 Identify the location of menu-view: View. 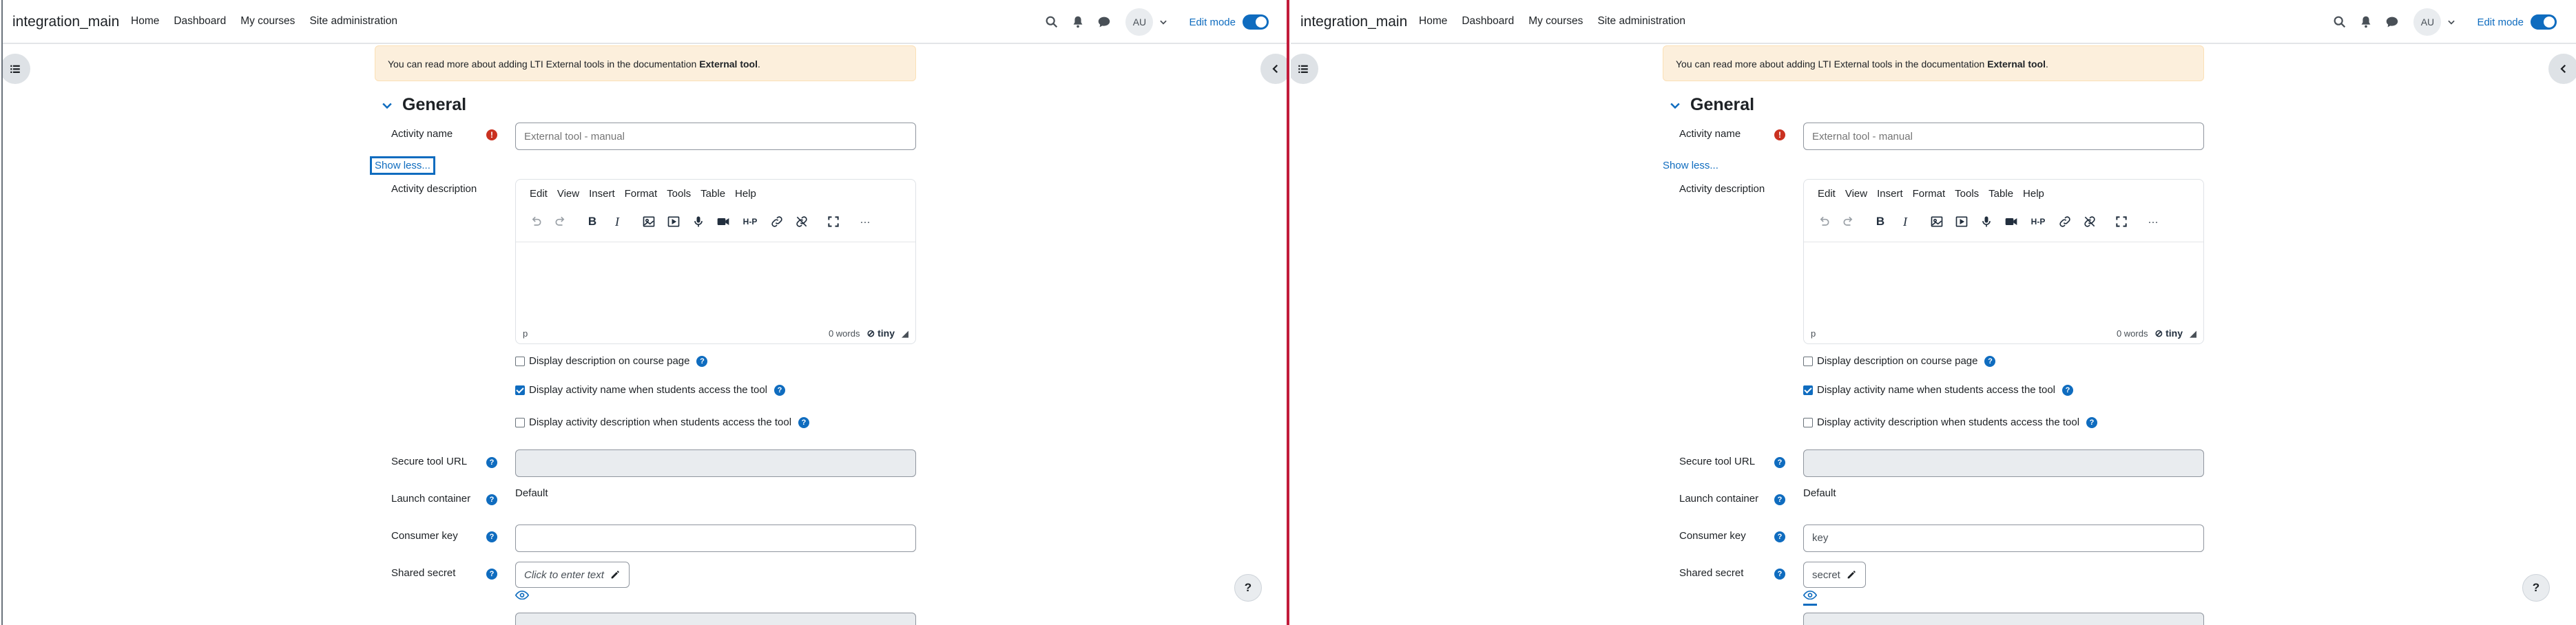
(568, 194).